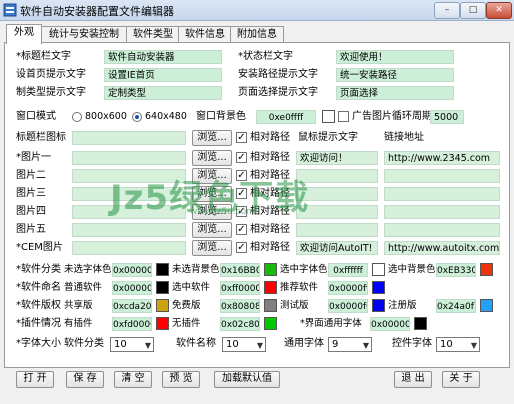 This screenshot has height=404, width=514. Describe the element at coordinates (186, 323) in the screenshot. I see `color-item-label: 无插件` at that location.